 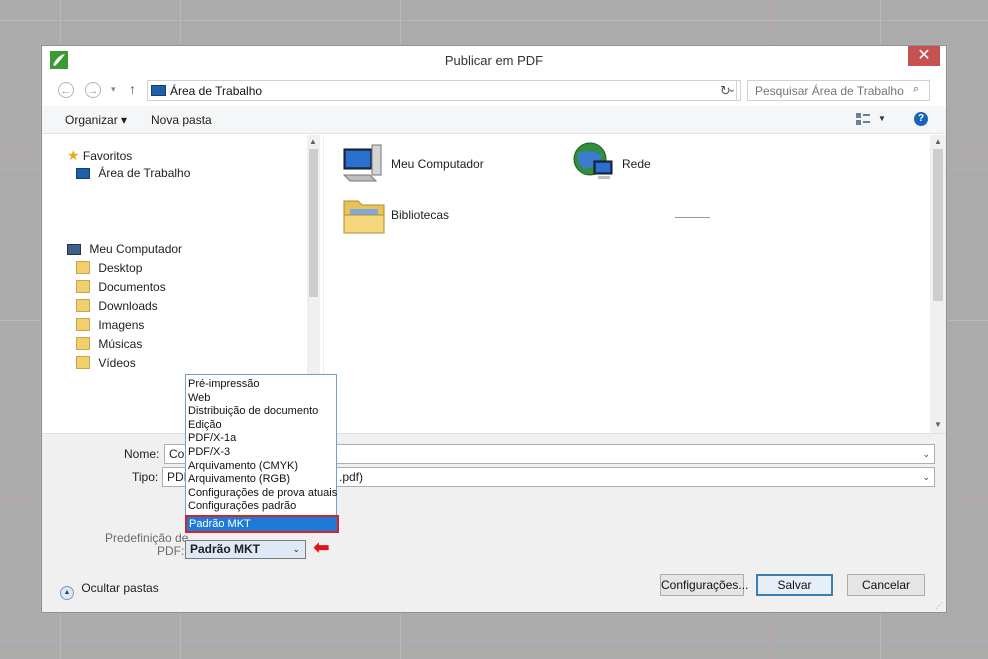 I want to click on dropdown-option: Distribuição de documento, so click(x=261, y=412).